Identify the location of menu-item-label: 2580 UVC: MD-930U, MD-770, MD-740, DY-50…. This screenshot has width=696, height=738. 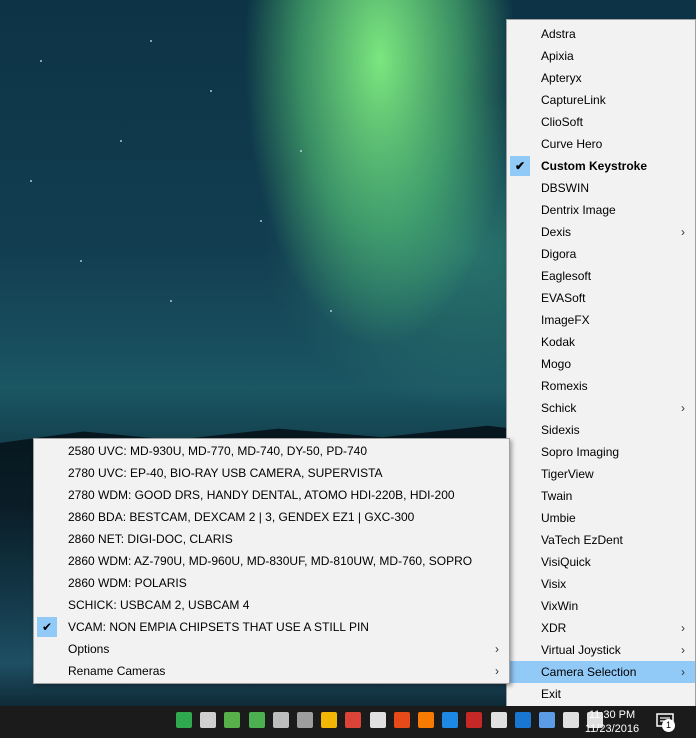
(218, 451).